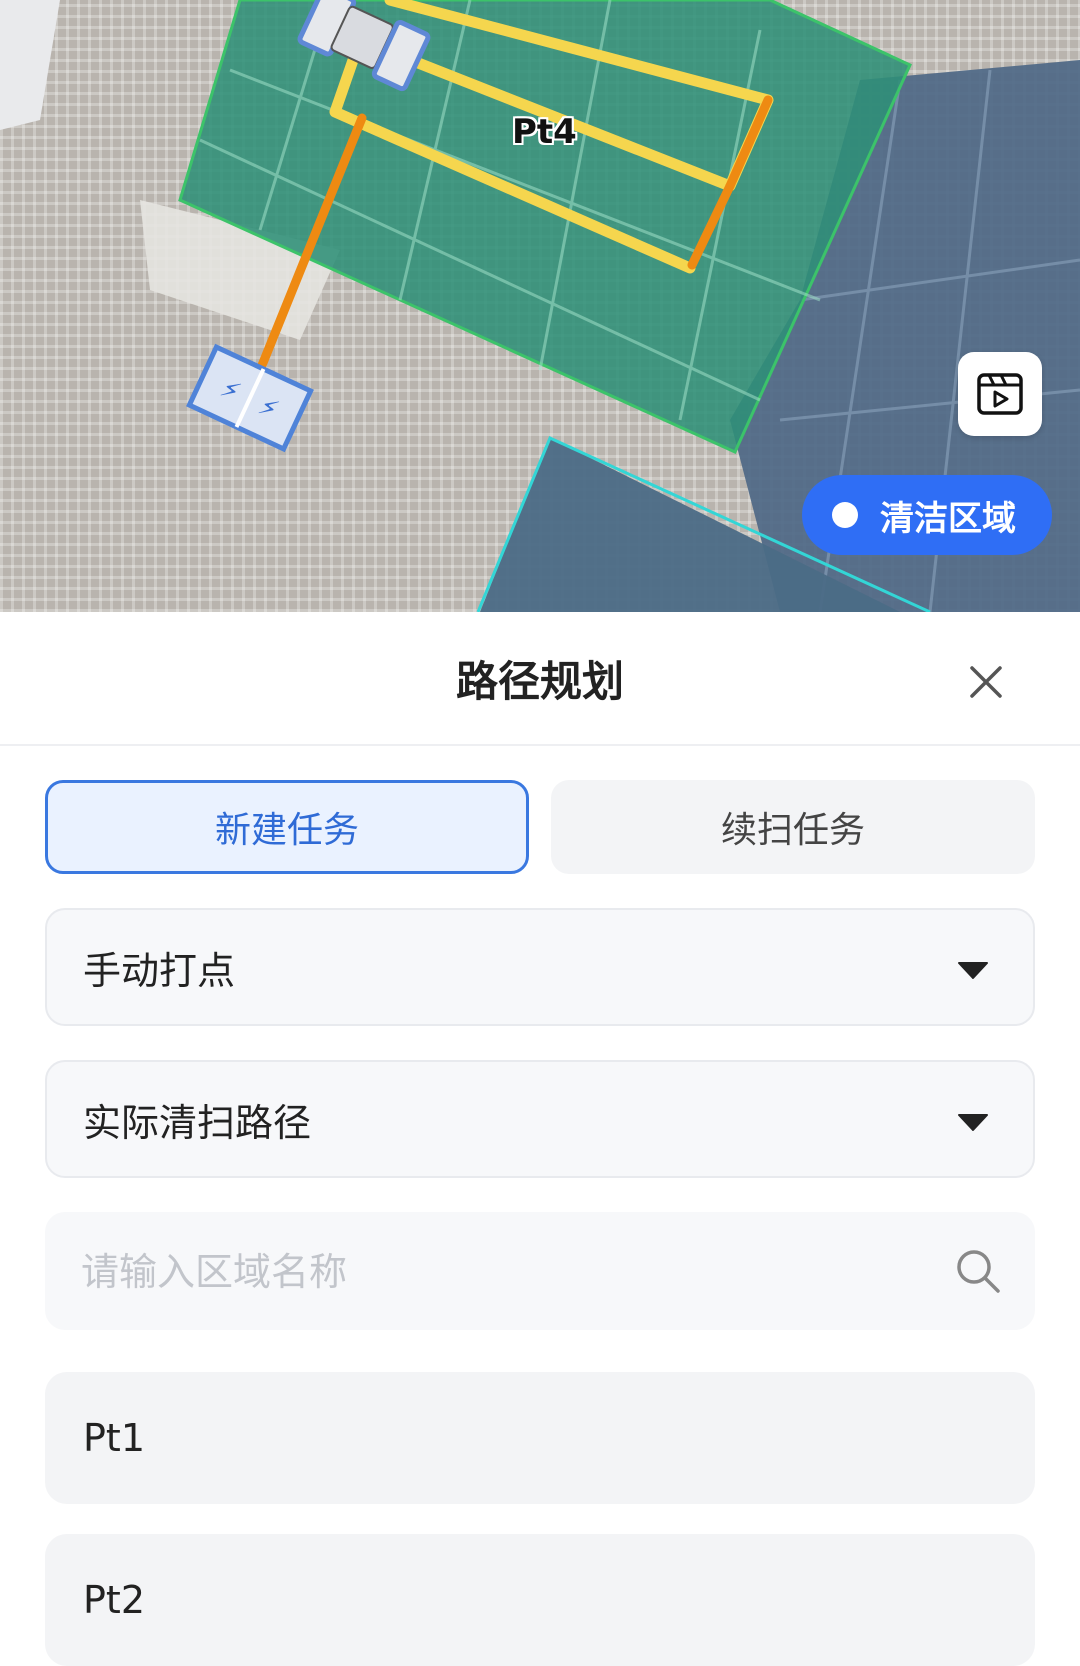 This screenshot has height=1666, width=1080. Describe the element at coordinates (845, 515) in the screenshot. I see `toggle-dot-icon` at that location.